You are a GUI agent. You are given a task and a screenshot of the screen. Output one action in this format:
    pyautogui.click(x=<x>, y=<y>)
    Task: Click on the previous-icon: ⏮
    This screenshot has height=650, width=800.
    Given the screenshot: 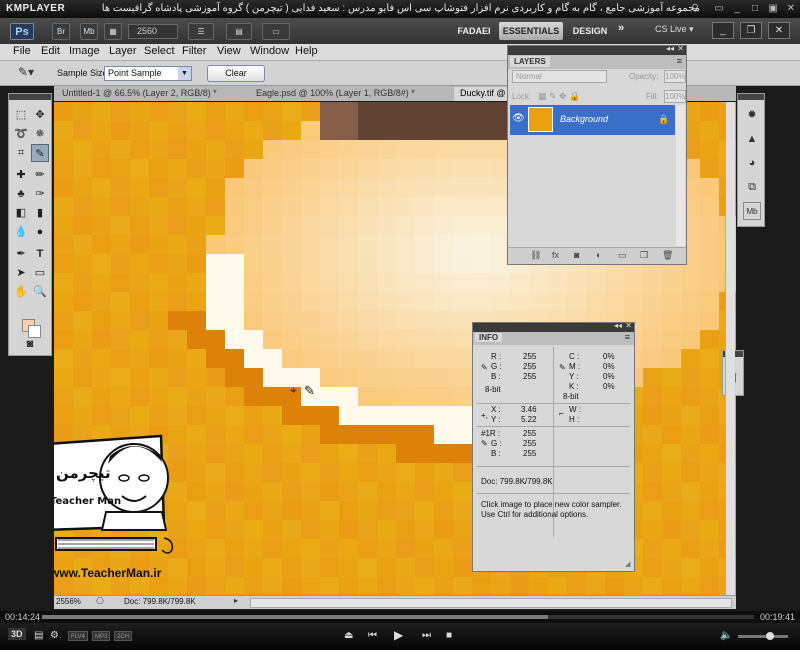 What is the action you would take?
    pyautogui.click(x=372, y=635)
    